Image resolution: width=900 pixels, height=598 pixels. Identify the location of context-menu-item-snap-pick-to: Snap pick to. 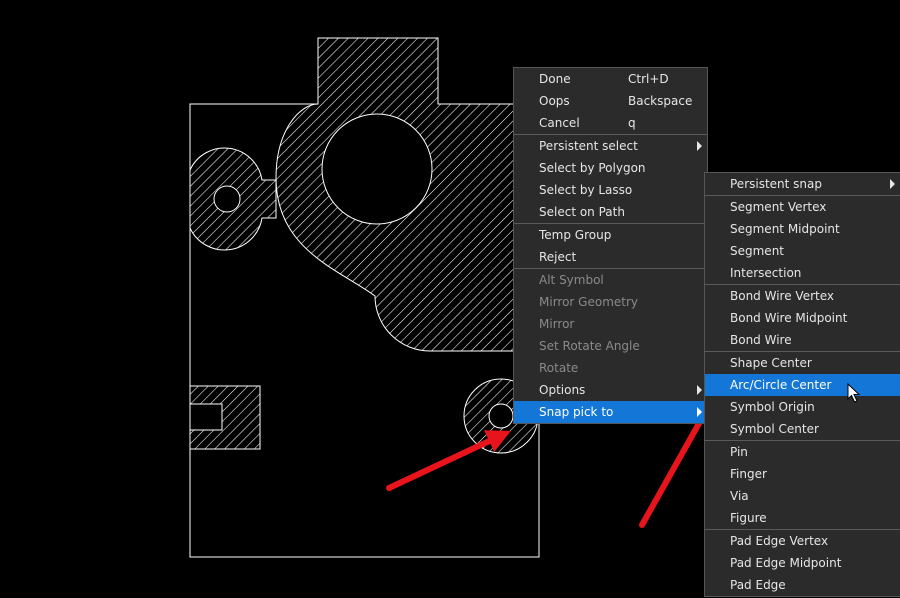
(610, 412).